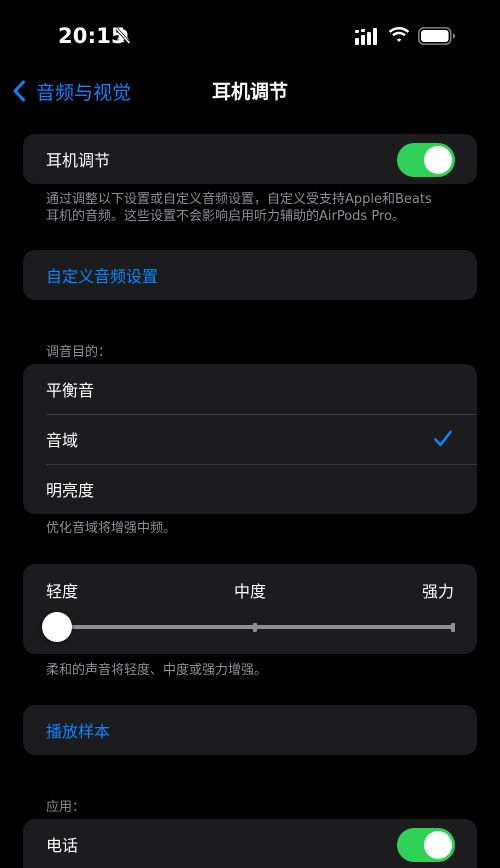 The height and width of the screenshot is (868, 500). What do you see at coordinates (399, 34) in the screenshot?
I see `wifi-icon` at bounding box center [399, 34].